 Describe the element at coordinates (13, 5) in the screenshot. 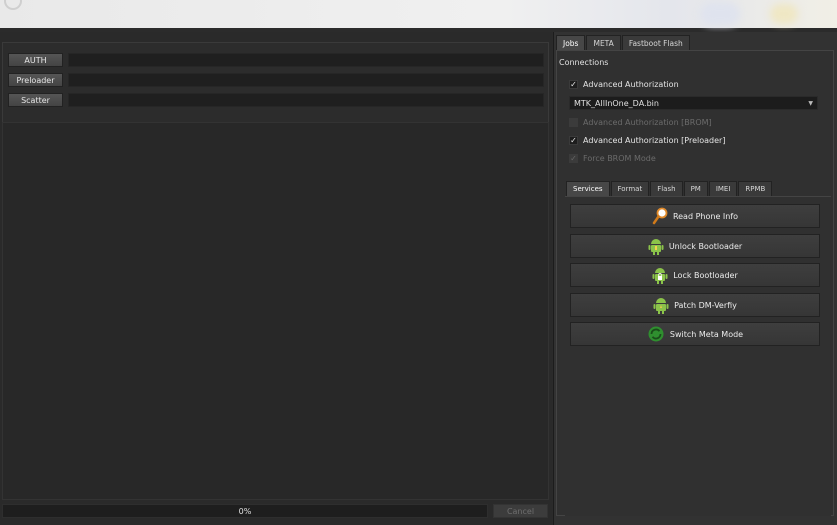

I see `app-logo` at that location.